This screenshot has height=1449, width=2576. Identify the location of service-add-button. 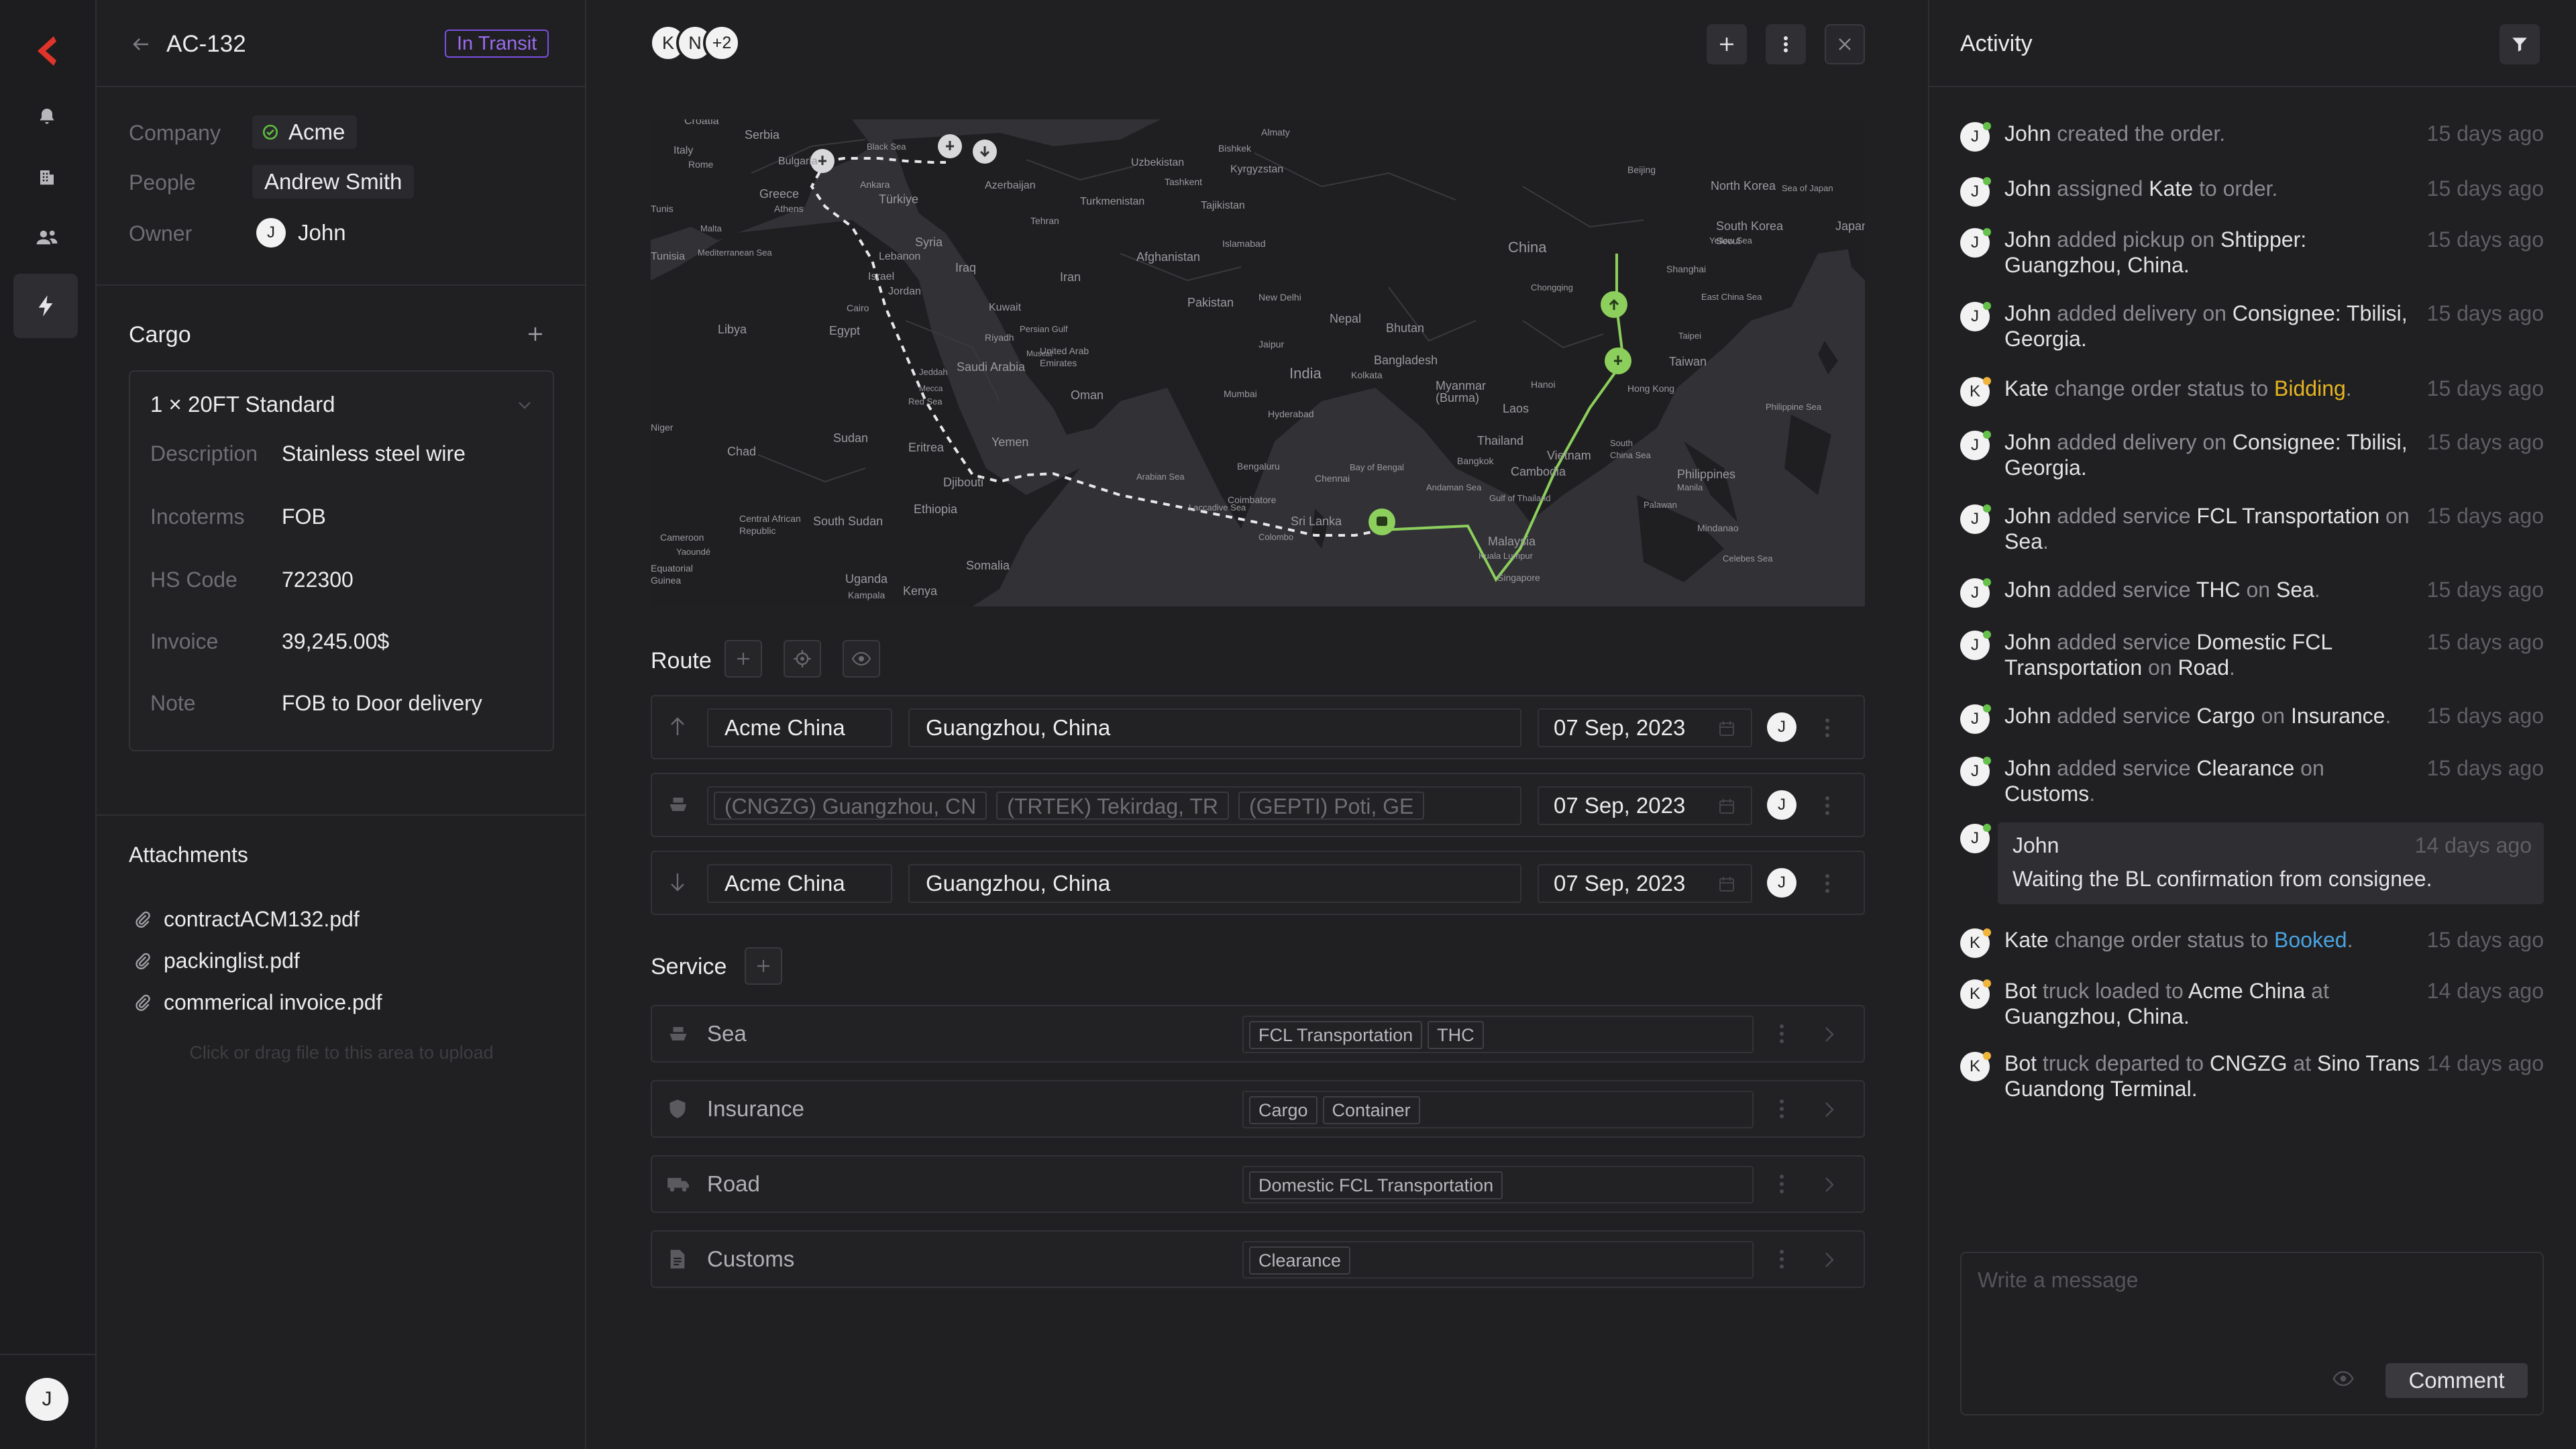
(763, 966).